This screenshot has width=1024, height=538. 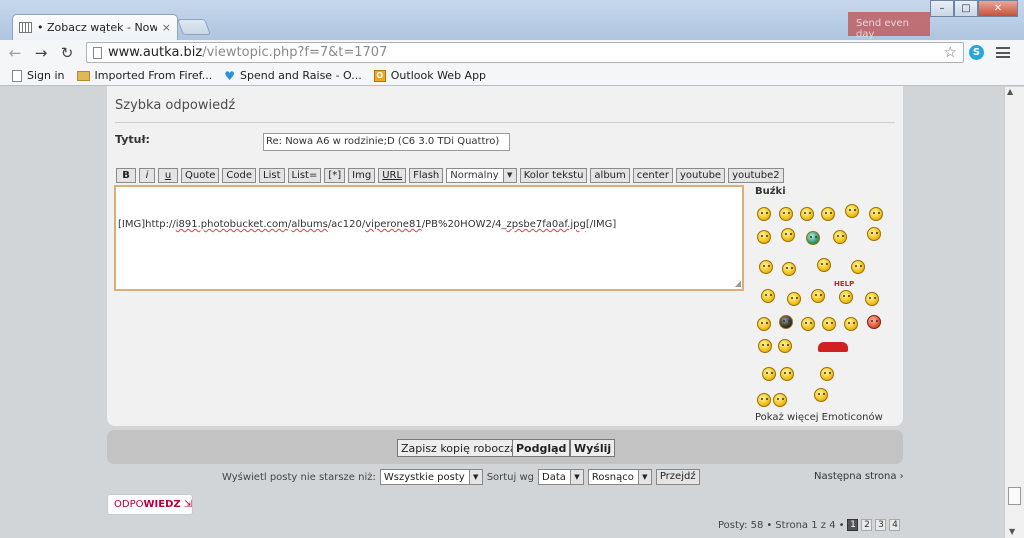 I want to click on code-button: Code, so click(x=239, y=175).